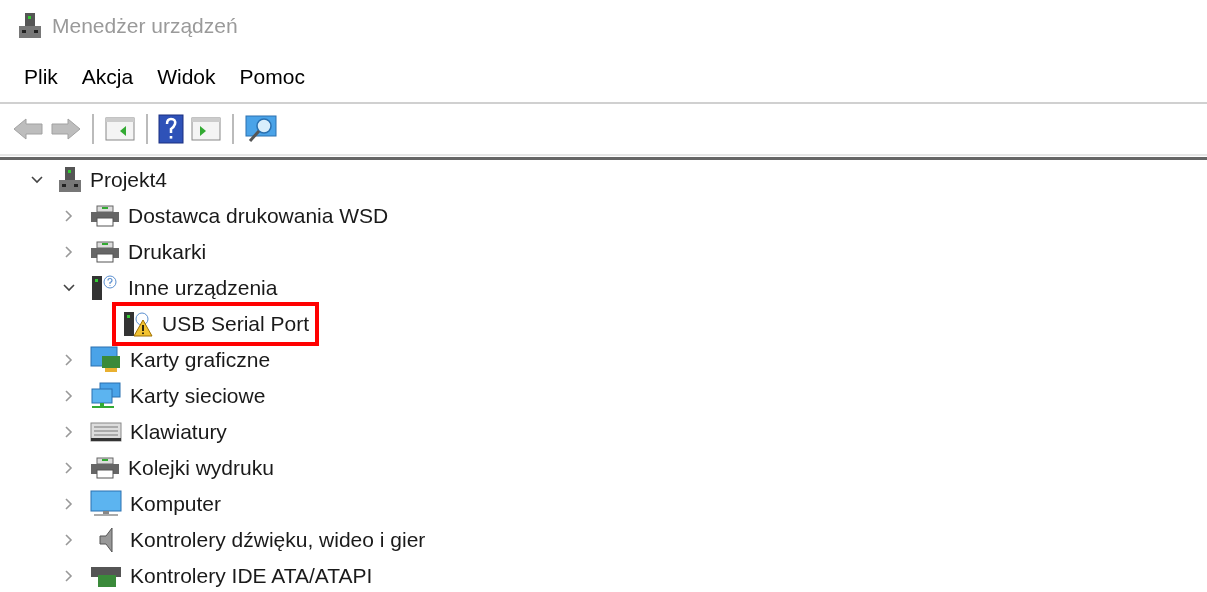  Describe the element at coordinates (258, 216) in the screenshot. I see `tree-item: Dostawca drukowania WSD` at that location.